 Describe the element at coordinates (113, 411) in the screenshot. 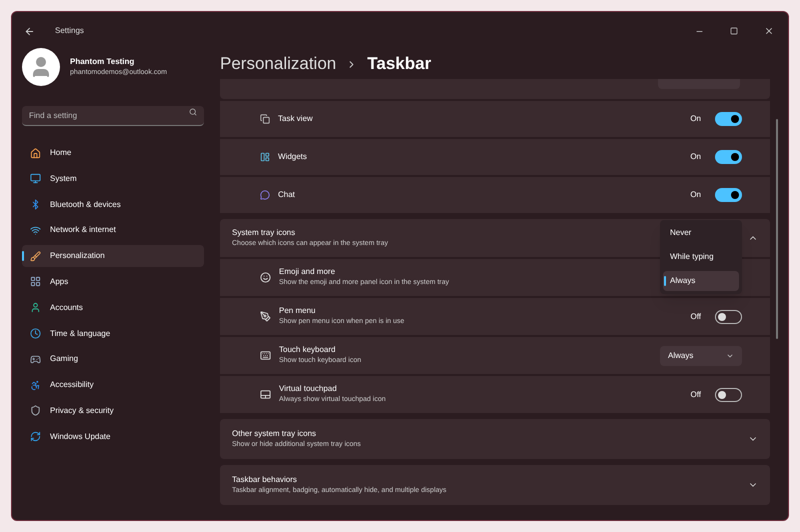

I see `sidebar-item: Privacy & security` at that location.